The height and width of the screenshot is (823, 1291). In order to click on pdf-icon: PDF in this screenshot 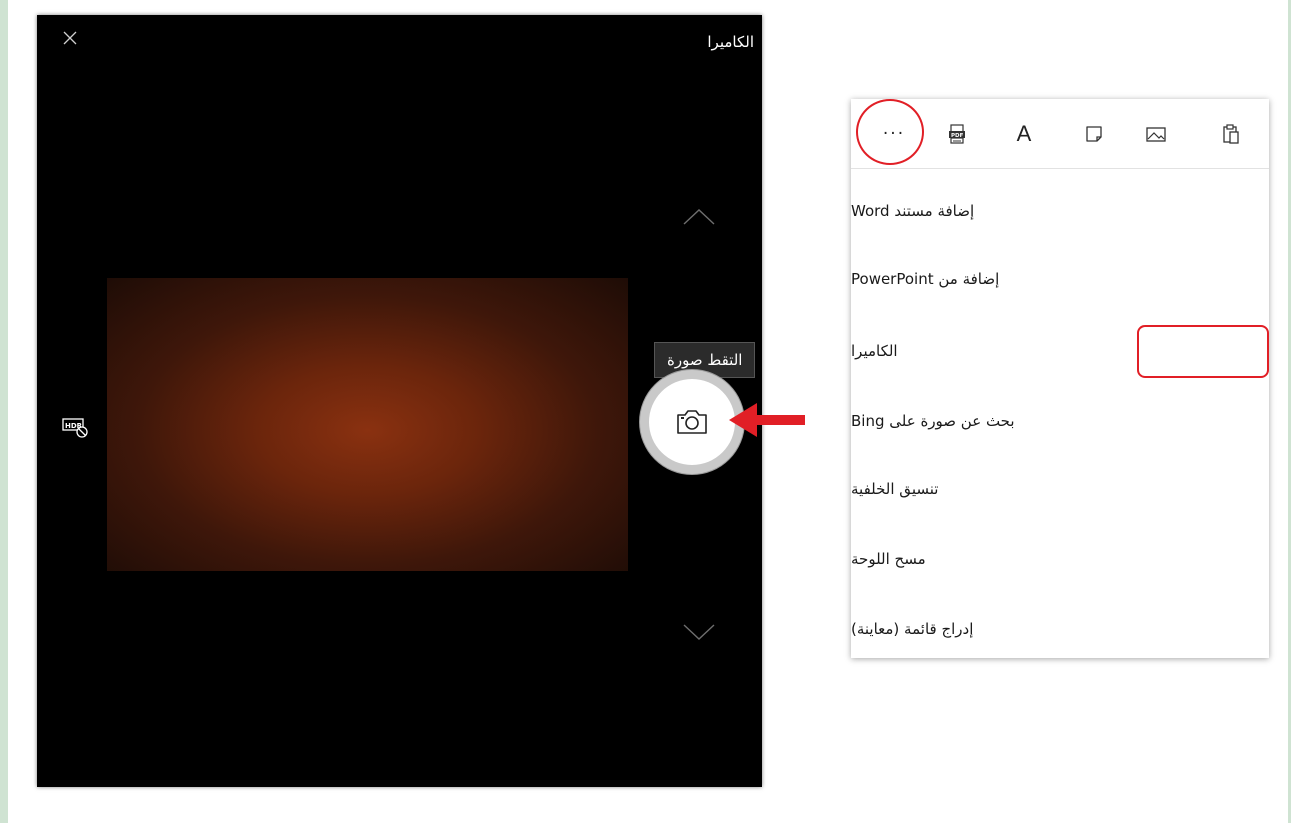, I will do `click(957, 134)`.